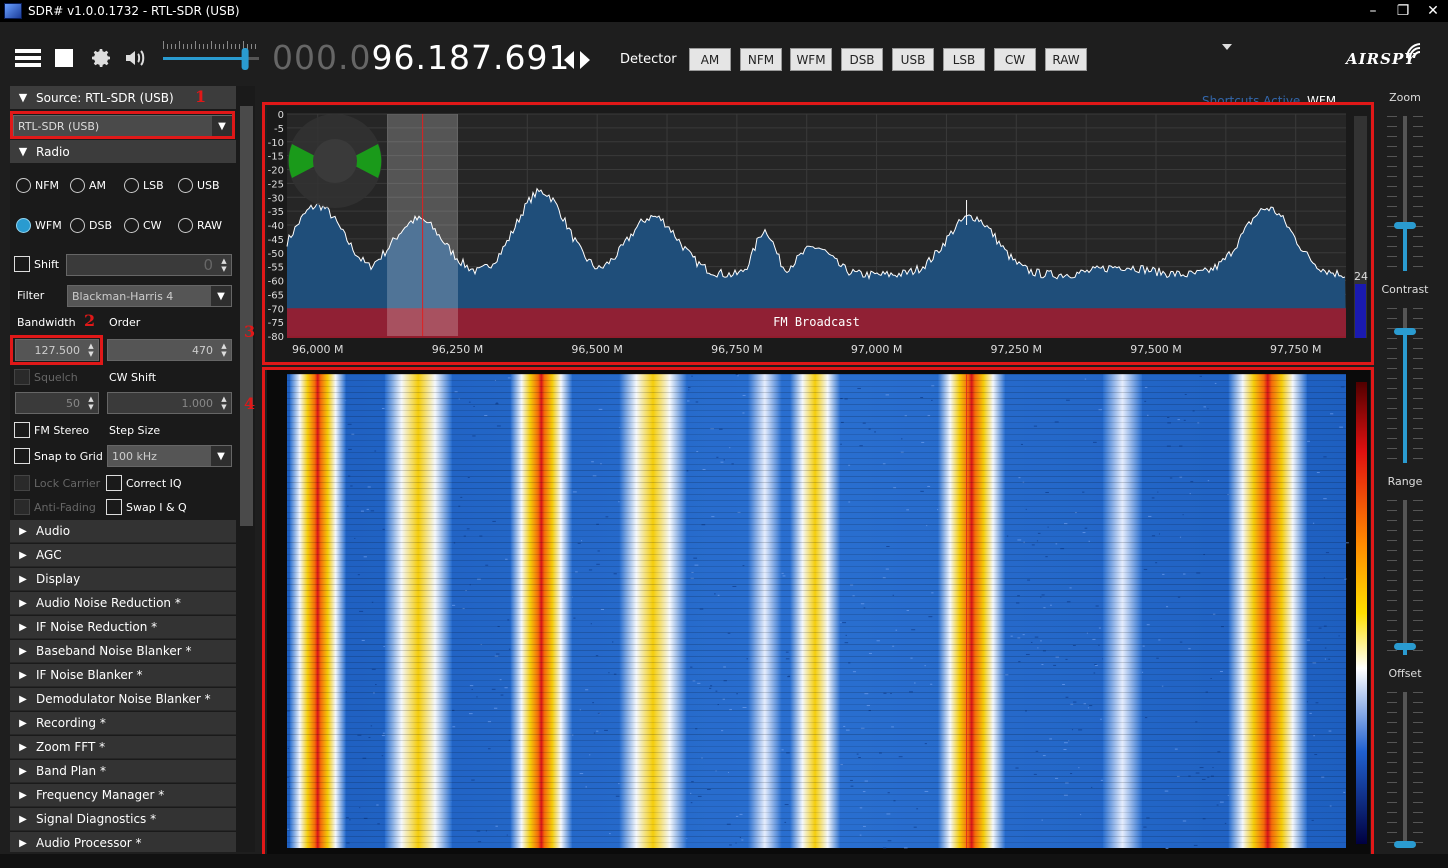 The image size is (1448, 868). I want to click on correctiq-checkbox: Correct IQ, so click(144, 483).